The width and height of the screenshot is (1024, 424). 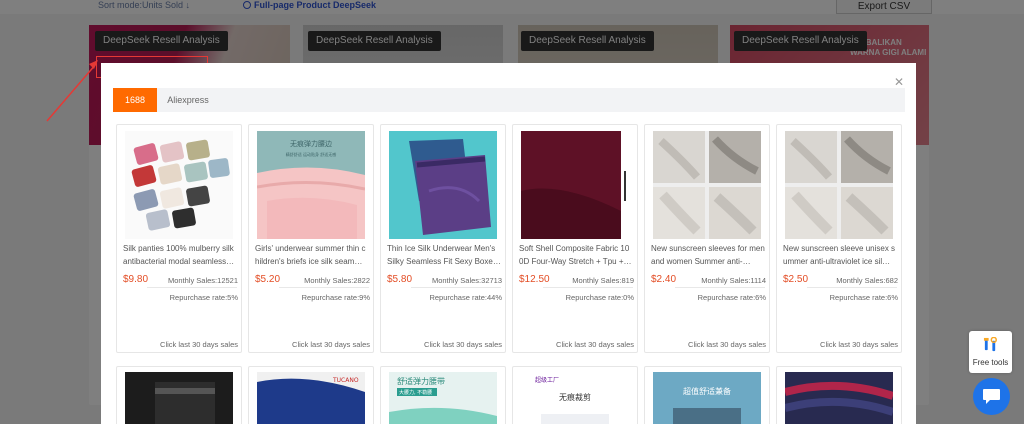 What do you see at coordinates (188, 100) in the screenshot?
I see `tab-aliexpress: Aliexpress` at bounding box center [188, 100].